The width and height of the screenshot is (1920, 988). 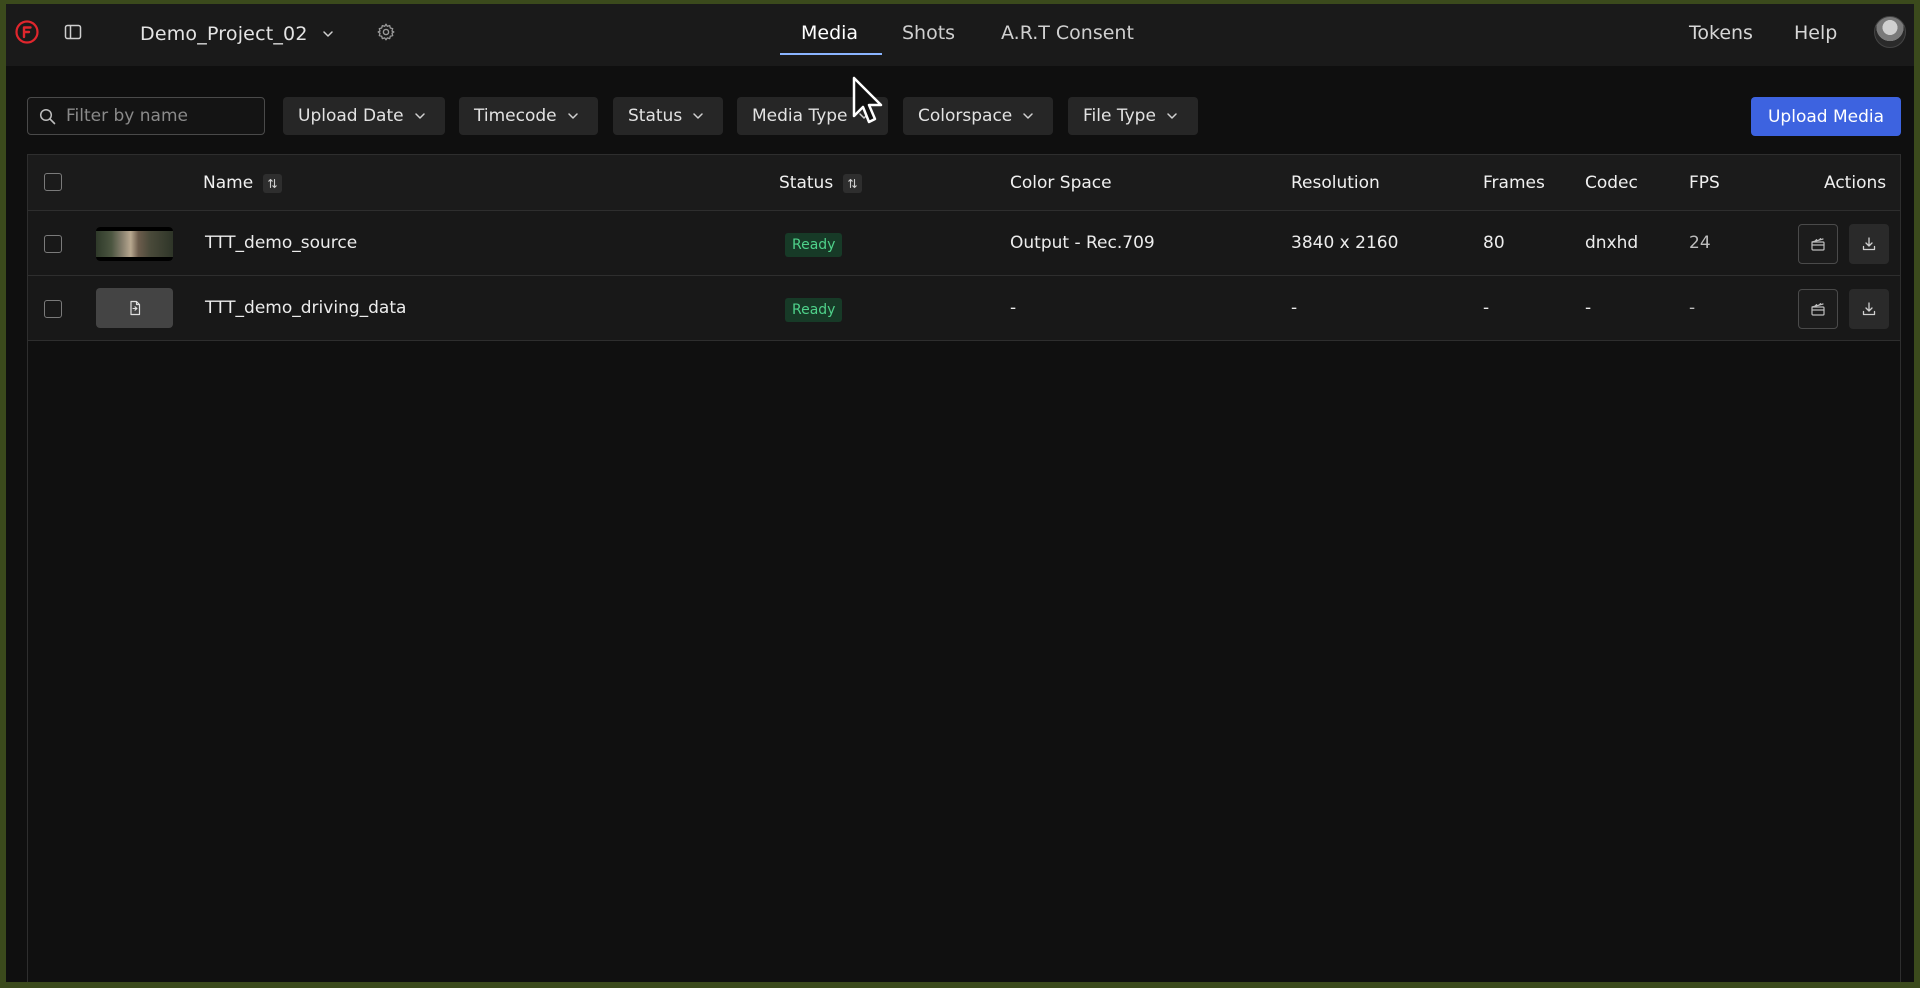 I want to click on media-name: TTT_demo_driving_data, so click(x=305, y=308).